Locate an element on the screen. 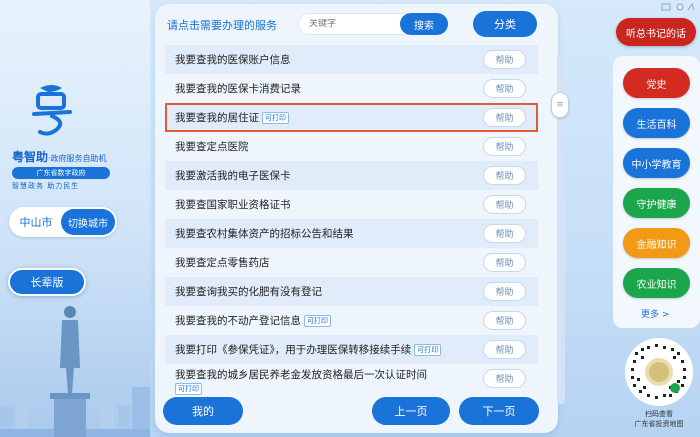 The image size is (700, 437). brand-title: 粤智助·政府服务自助机 is located at coordinates (75, 156).